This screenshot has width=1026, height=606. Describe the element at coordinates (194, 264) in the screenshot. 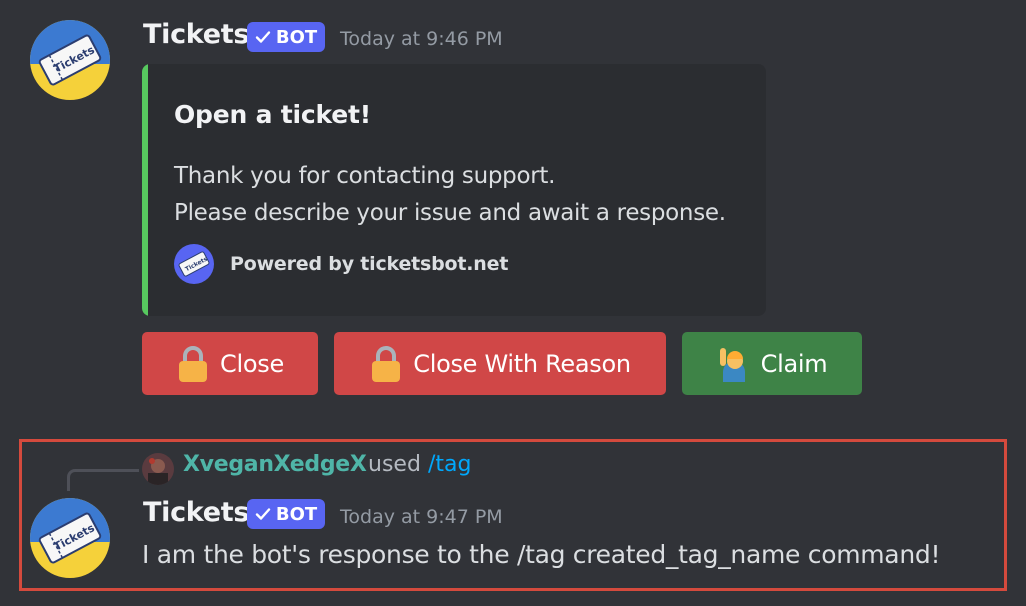

I see `ticketsbot-footer-icon: Tickets` at that location.